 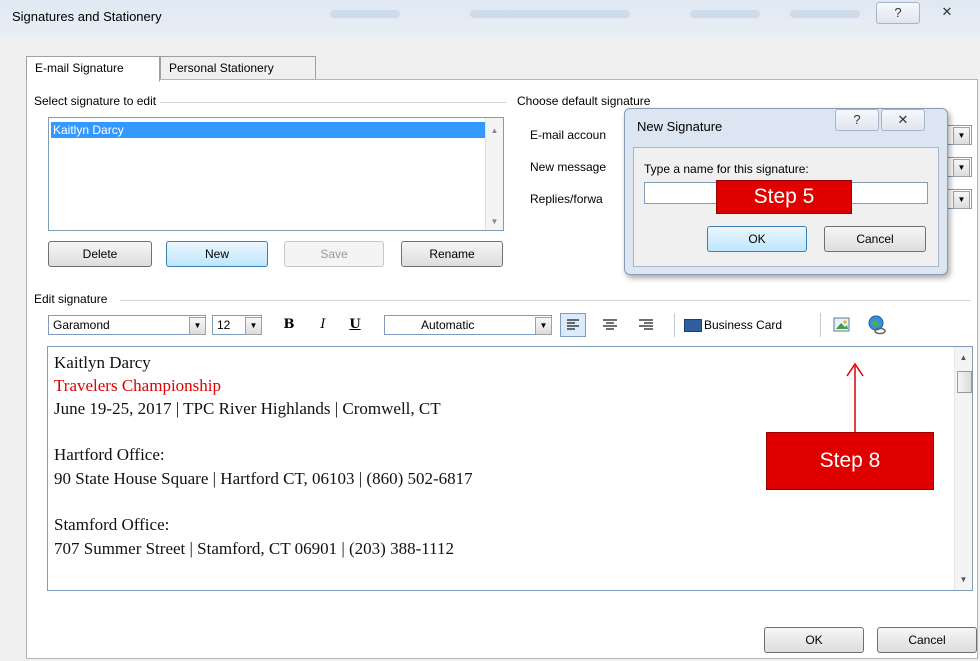 I want to click on business-card-label: Business Card, so click(x=743, y=325).